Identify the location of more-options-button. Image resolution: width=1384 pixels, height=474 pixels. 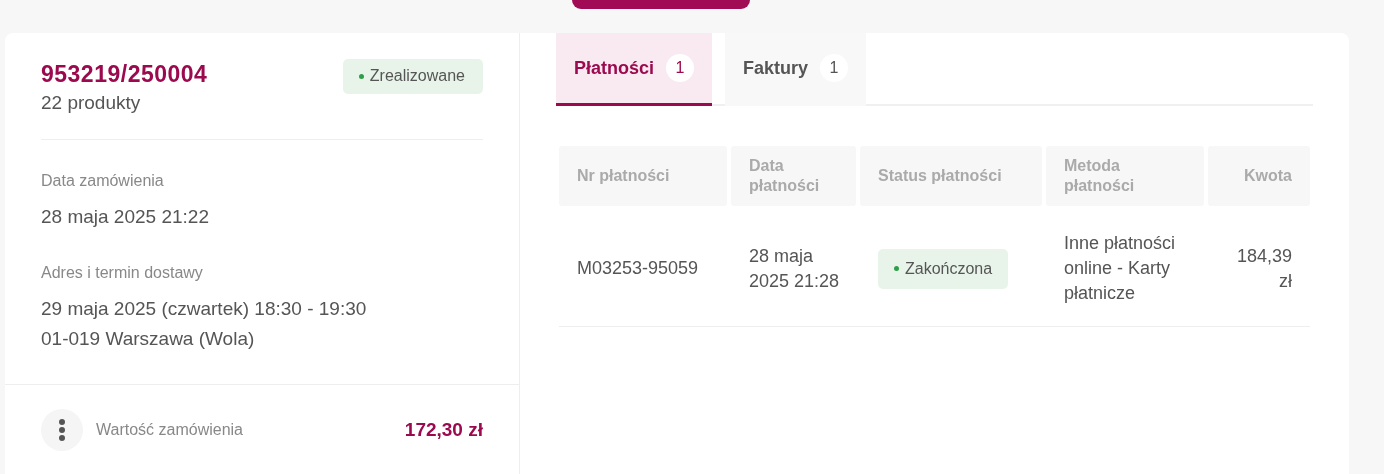
(62, 430).